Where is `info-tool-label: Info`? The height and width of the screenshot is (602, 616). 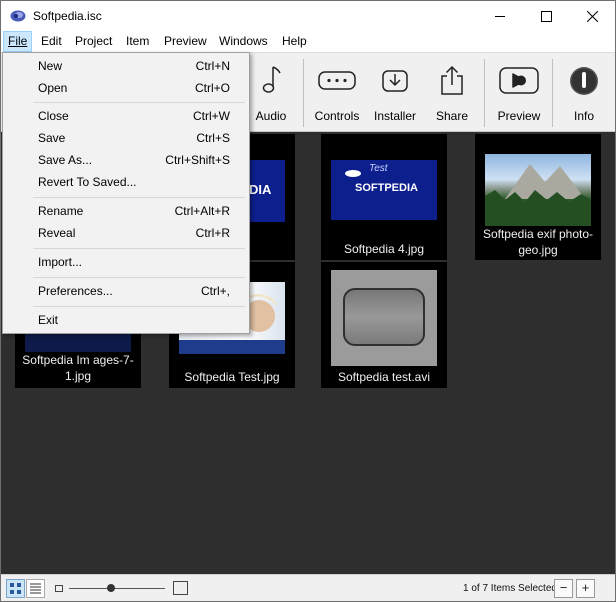 info-tool-label: Info is located at coordinates (583, 116).